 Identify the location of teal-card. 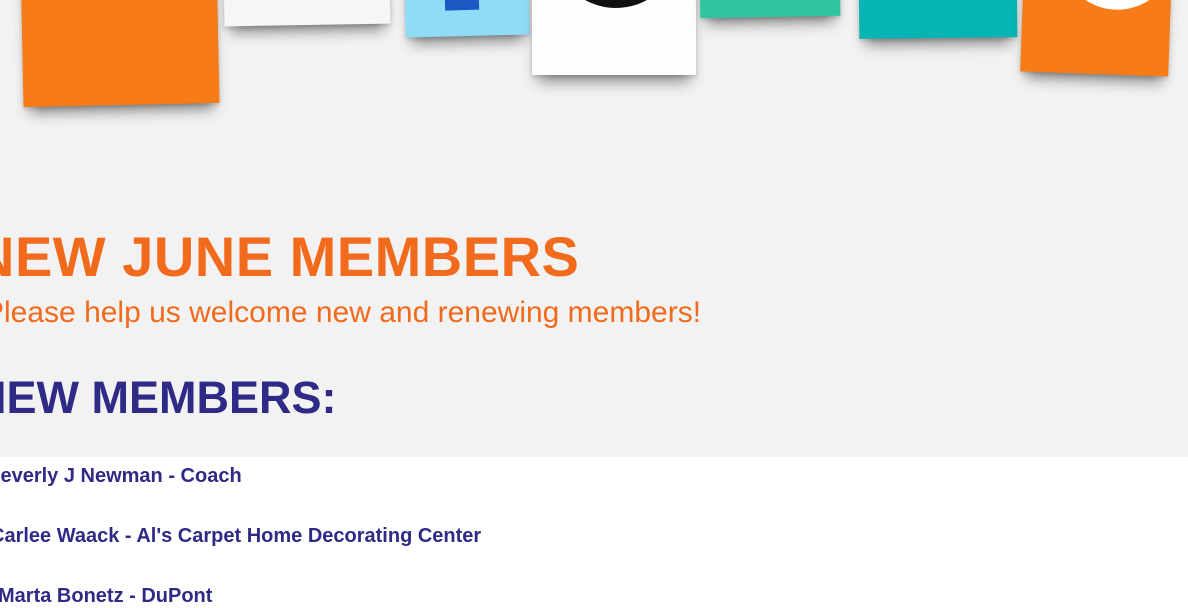
(938, 19).